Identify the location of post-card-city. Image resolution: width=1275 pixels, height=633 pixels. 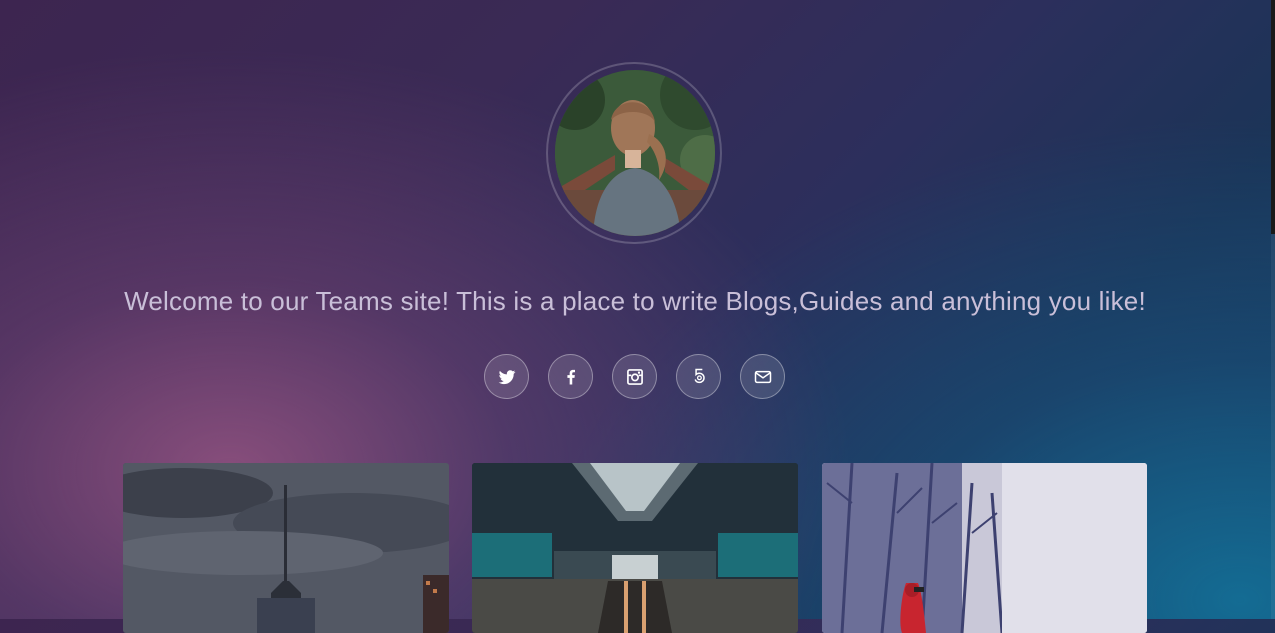
(286, 548).